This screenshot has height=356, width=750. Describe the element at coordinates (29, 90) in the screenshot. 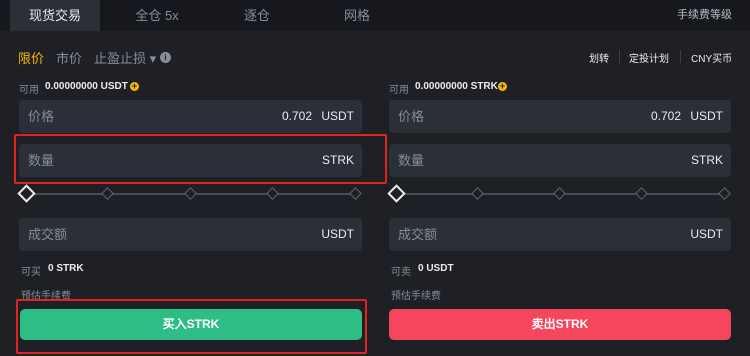

I see `buy-available-label: 可用` at that location.